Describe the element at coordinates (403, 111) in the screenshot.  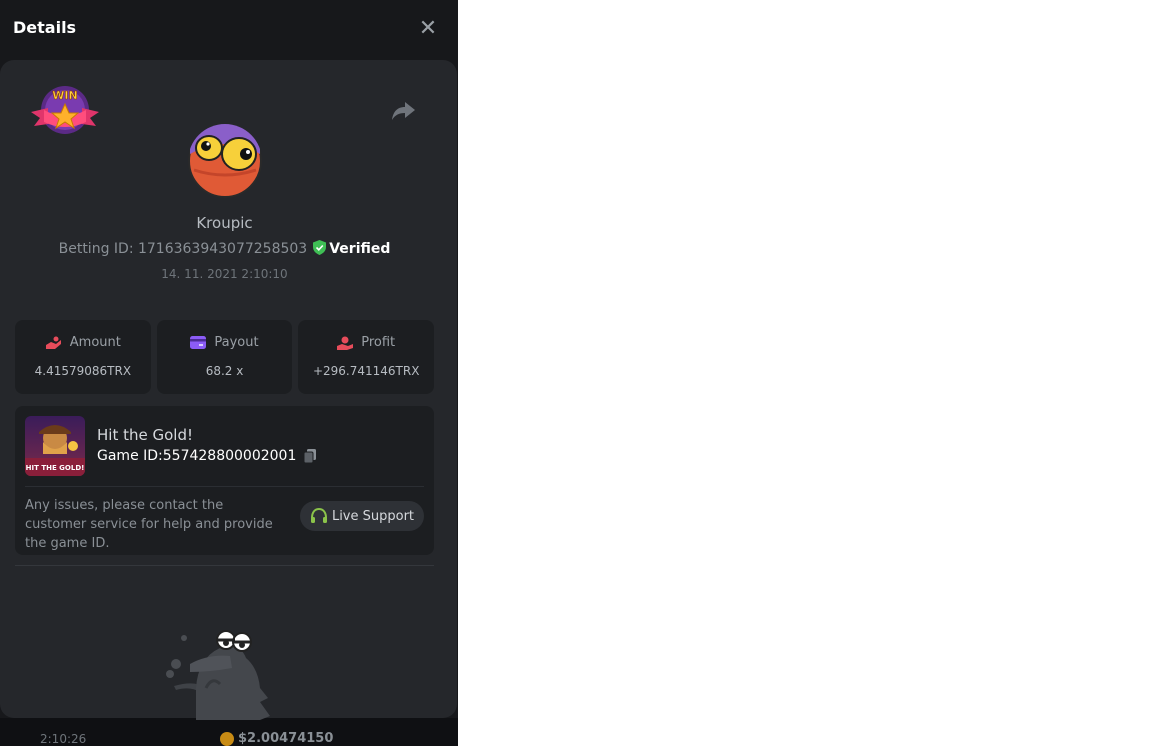
I see `share-icon` at that location.